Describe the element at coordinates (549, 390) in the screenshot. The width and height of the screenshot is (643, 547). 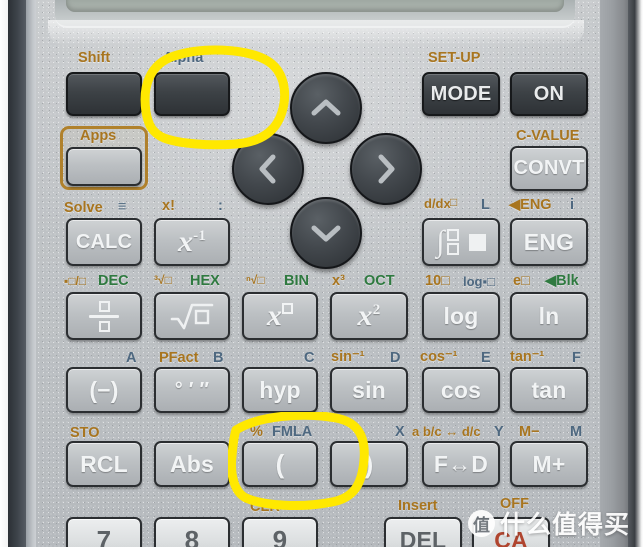
I see `tan-key: tan` at that location.